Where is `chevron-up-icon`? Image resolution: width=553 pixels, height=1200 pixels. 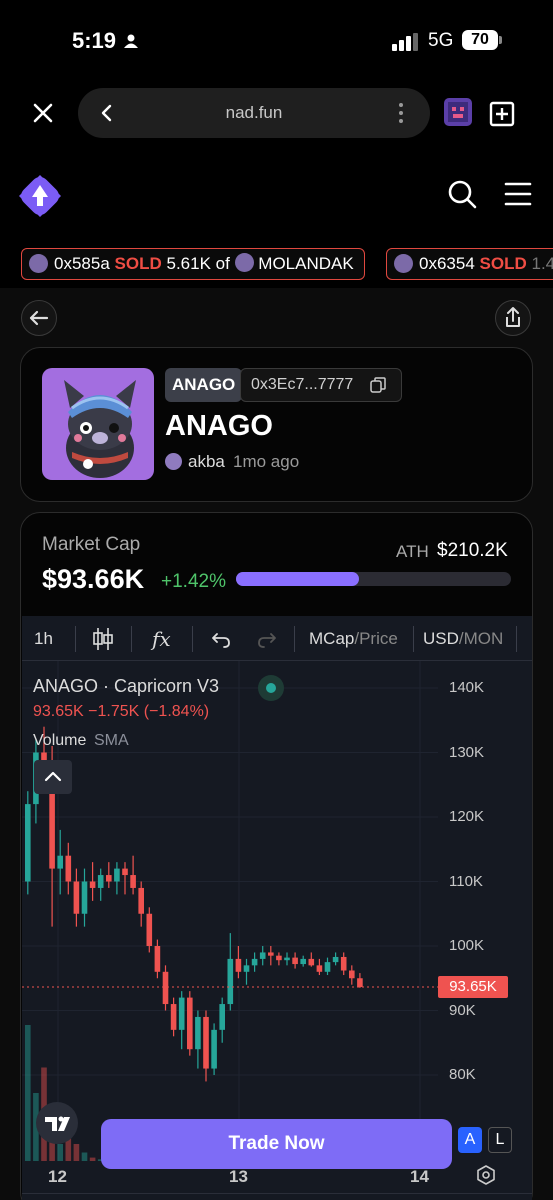
chevron-up-icon is located at coordinates (53, 776).